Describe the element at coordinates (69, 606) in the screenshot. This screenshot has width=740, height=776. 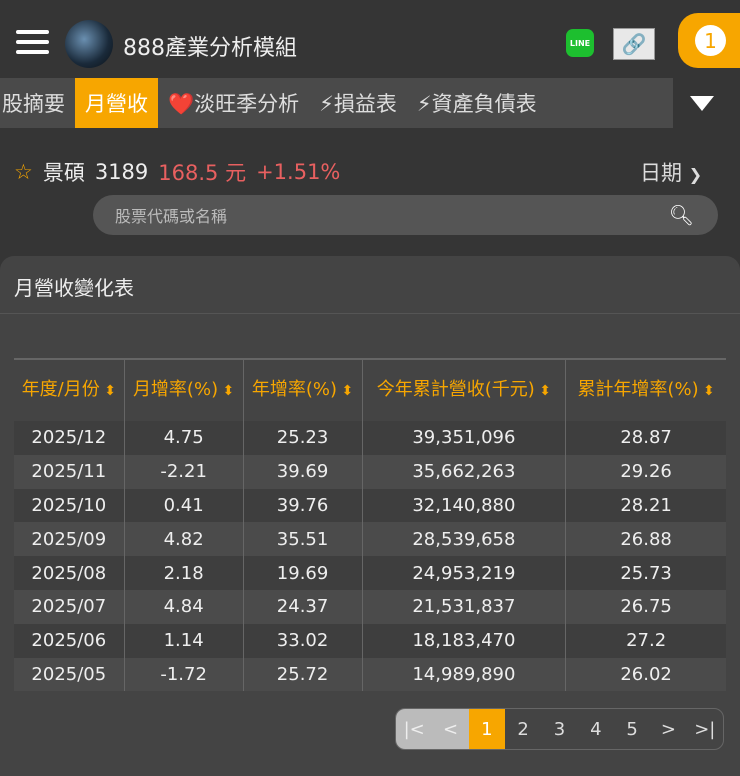
I see `table-cell: 2025/07` at that location.